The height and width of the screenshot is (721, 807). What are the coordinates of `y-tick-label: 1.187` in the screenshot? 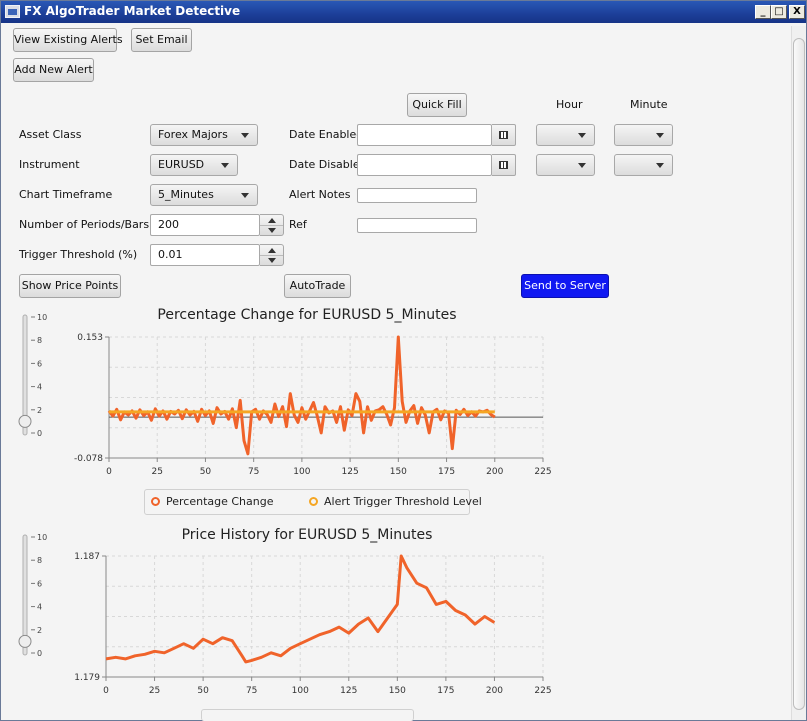 It's located at (87, 557).